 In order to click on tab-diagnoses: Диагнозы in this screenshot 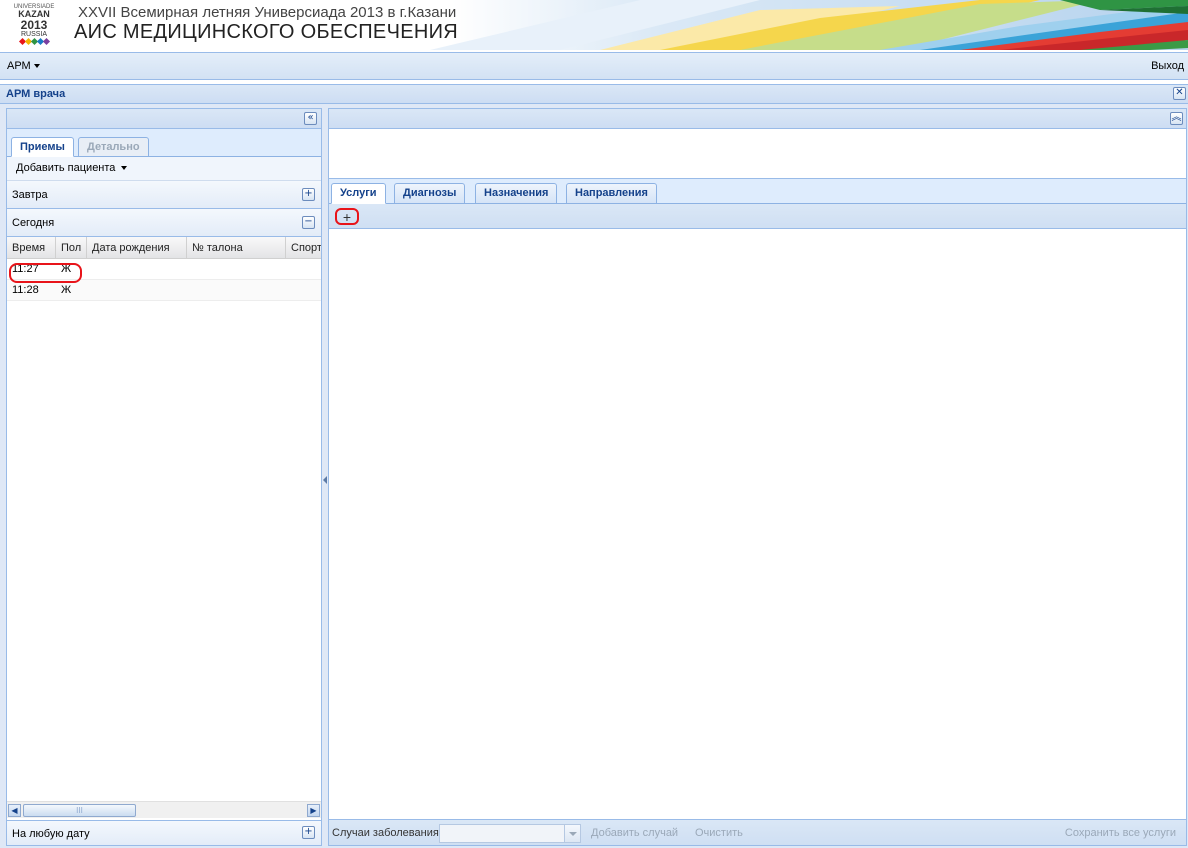, I will do `click(430, 193)`.